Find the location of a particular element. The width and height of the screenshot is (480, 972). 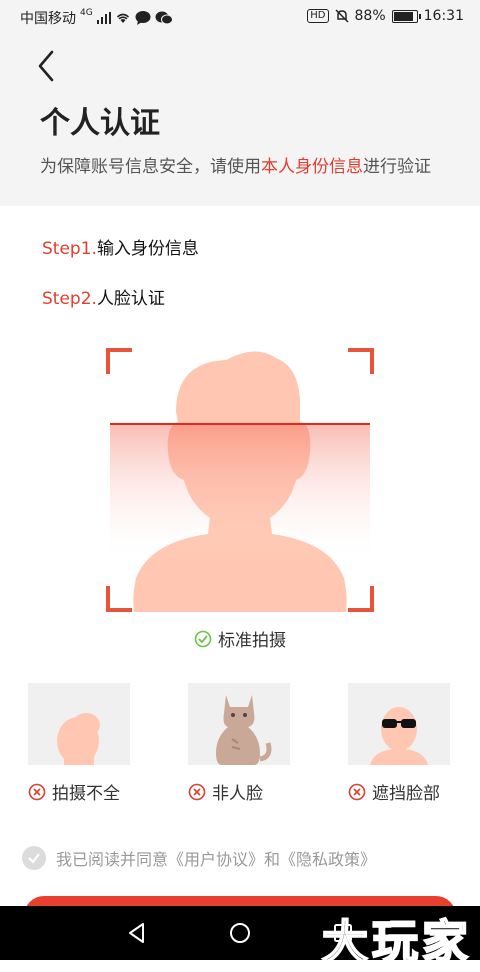

subtitle-text: 为保障账号信息安全，请使用 is located at coordinates (150, 167).